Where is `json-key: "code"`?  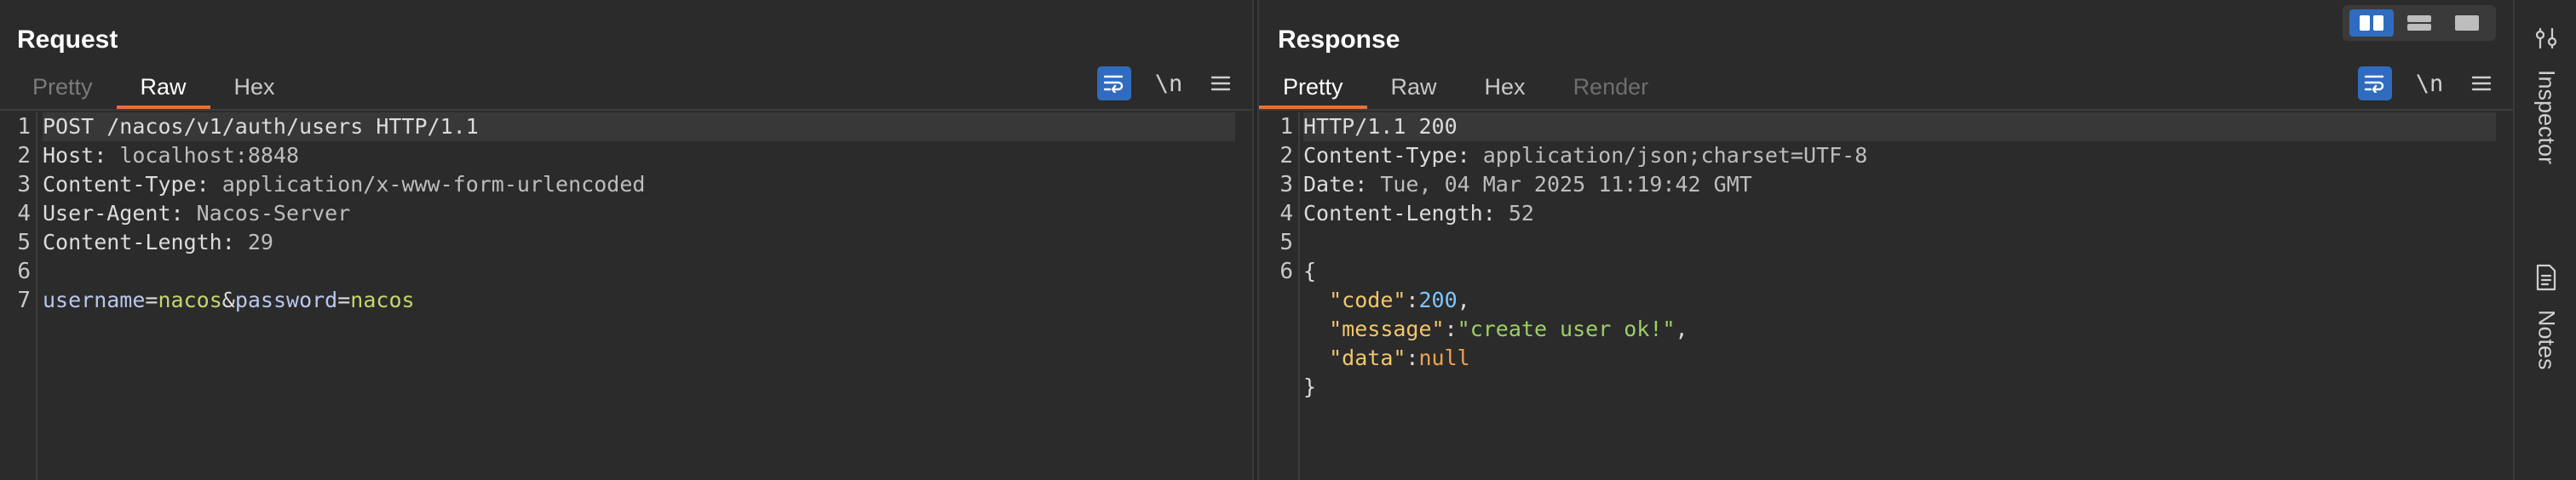
json-key: "code" is located at coordinates (1368, 300).